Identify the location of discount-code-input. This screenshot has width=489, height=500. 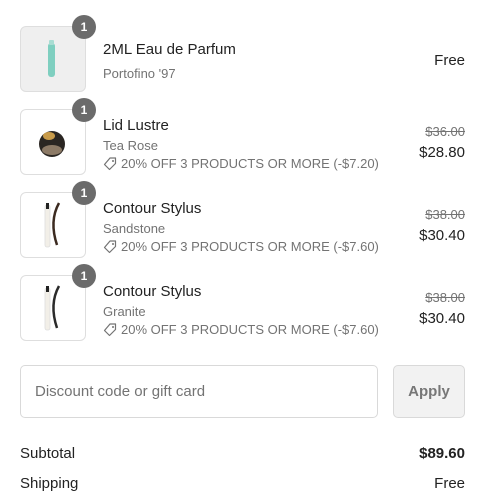
(199, 391).